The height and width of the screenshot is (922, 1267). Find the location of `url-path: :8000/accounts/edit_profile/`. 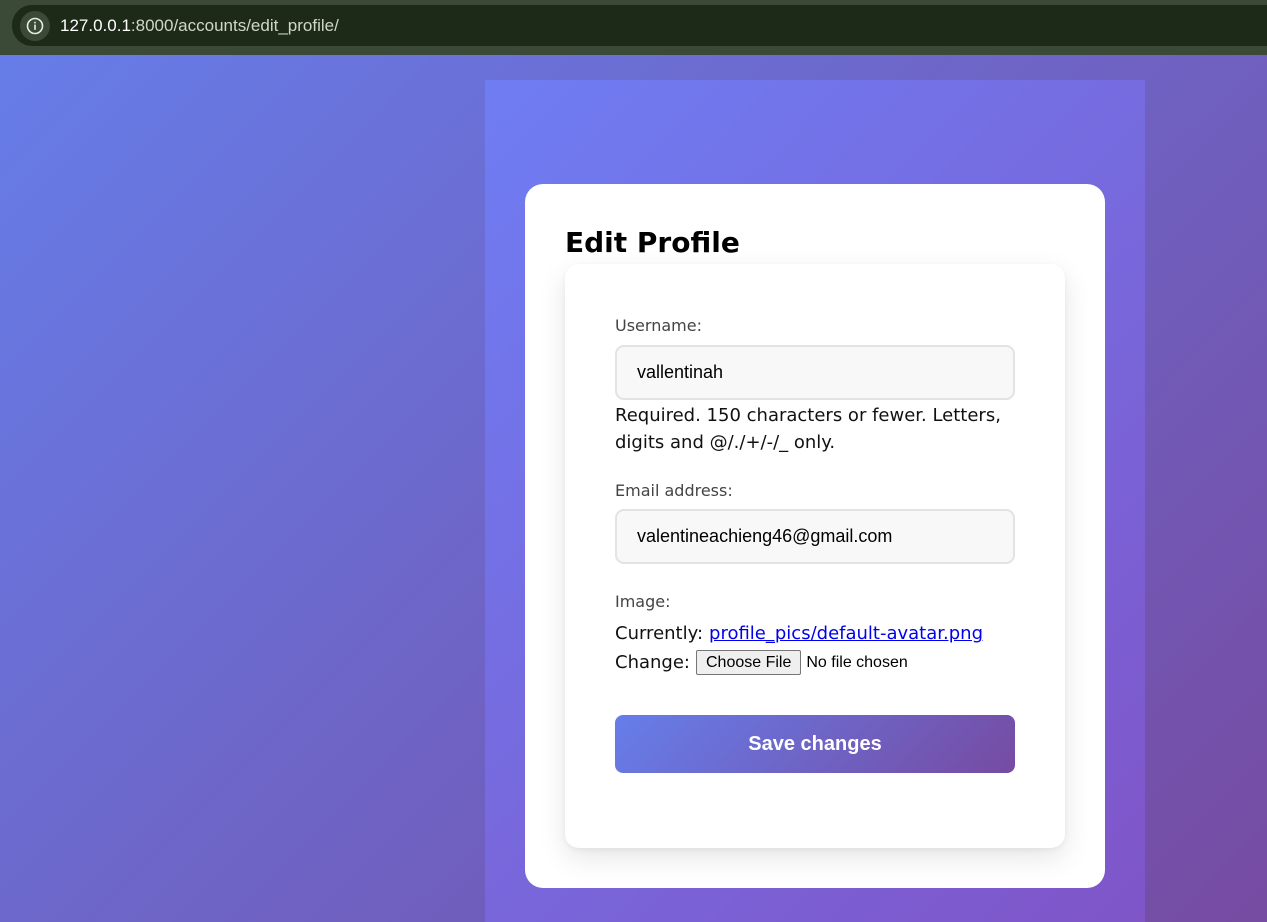

url-path: :8000/accounts/edit_profile/ is located at coordinates (234, 25).